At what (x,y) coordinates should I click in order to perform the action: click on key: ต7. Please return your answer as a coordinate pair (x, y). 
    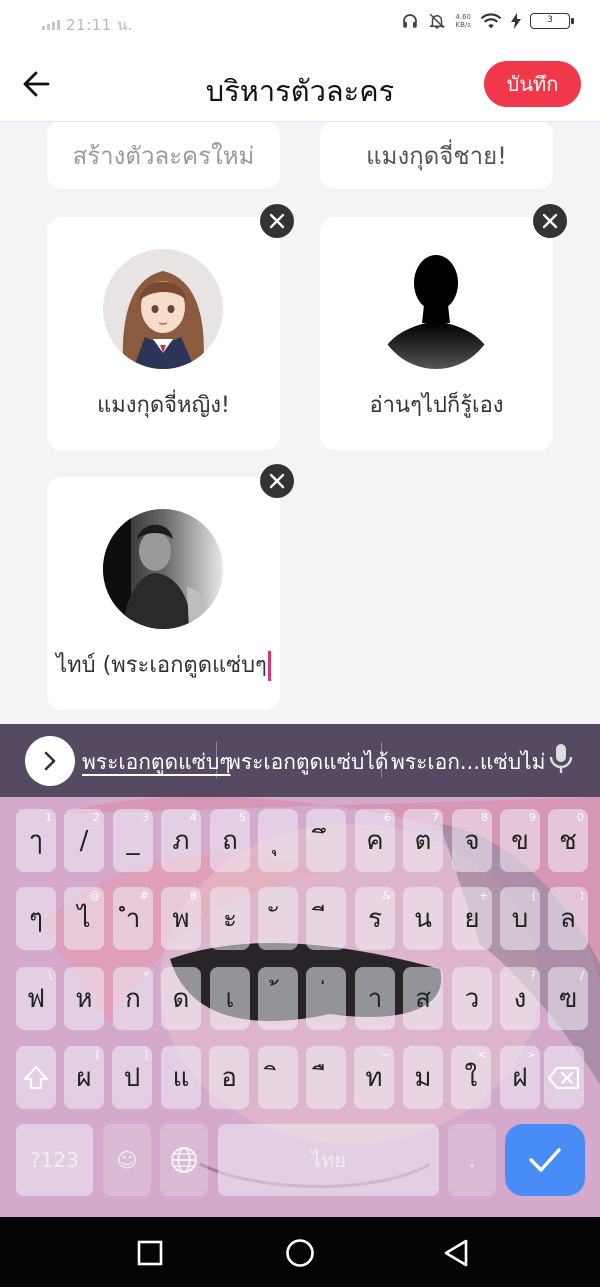
    Looking at the image, I should click on (423, 840).